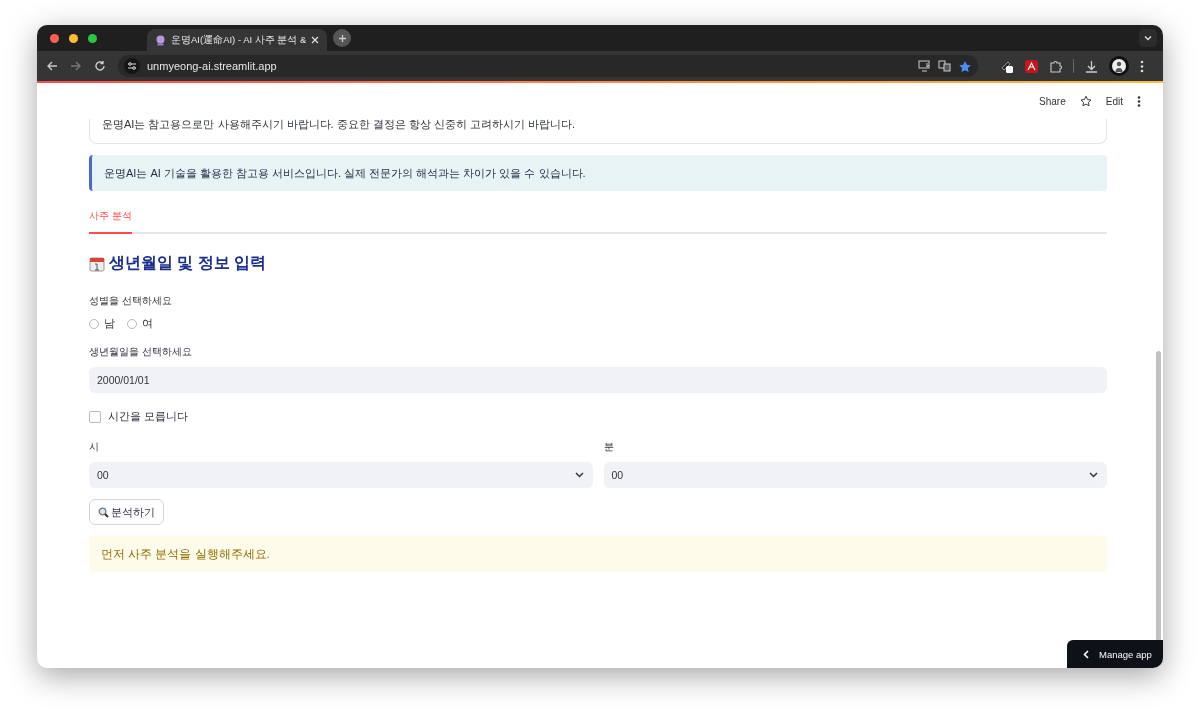  I want to click on info-alert: 운명AI는 AI 기술을 활용한 참고용 서비스입니다. 실제 전문가의 해석과는 차이가 있을 수 있습니다., so click(598, 173).